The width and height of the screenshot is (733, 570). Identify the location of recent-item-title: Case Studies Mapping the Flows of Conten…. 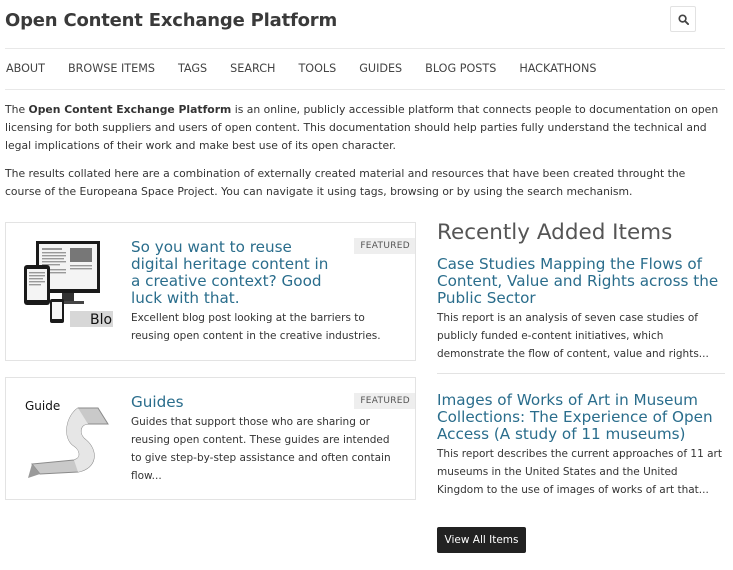
(581, 281).